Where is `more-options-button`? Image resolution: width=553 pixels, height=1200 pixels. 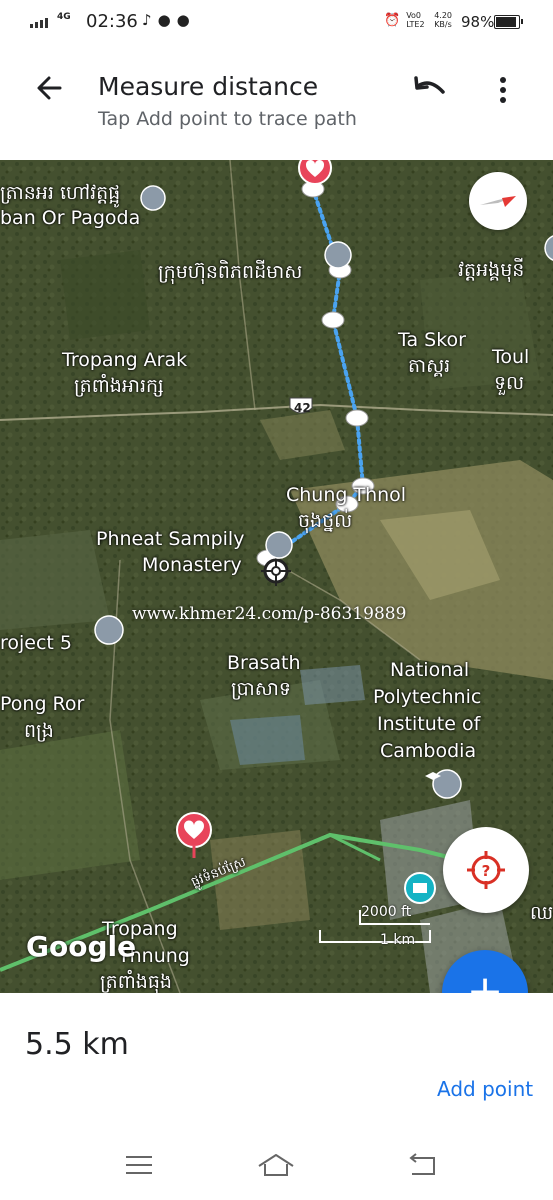
more-options-button is located at coordinates (503, 90).